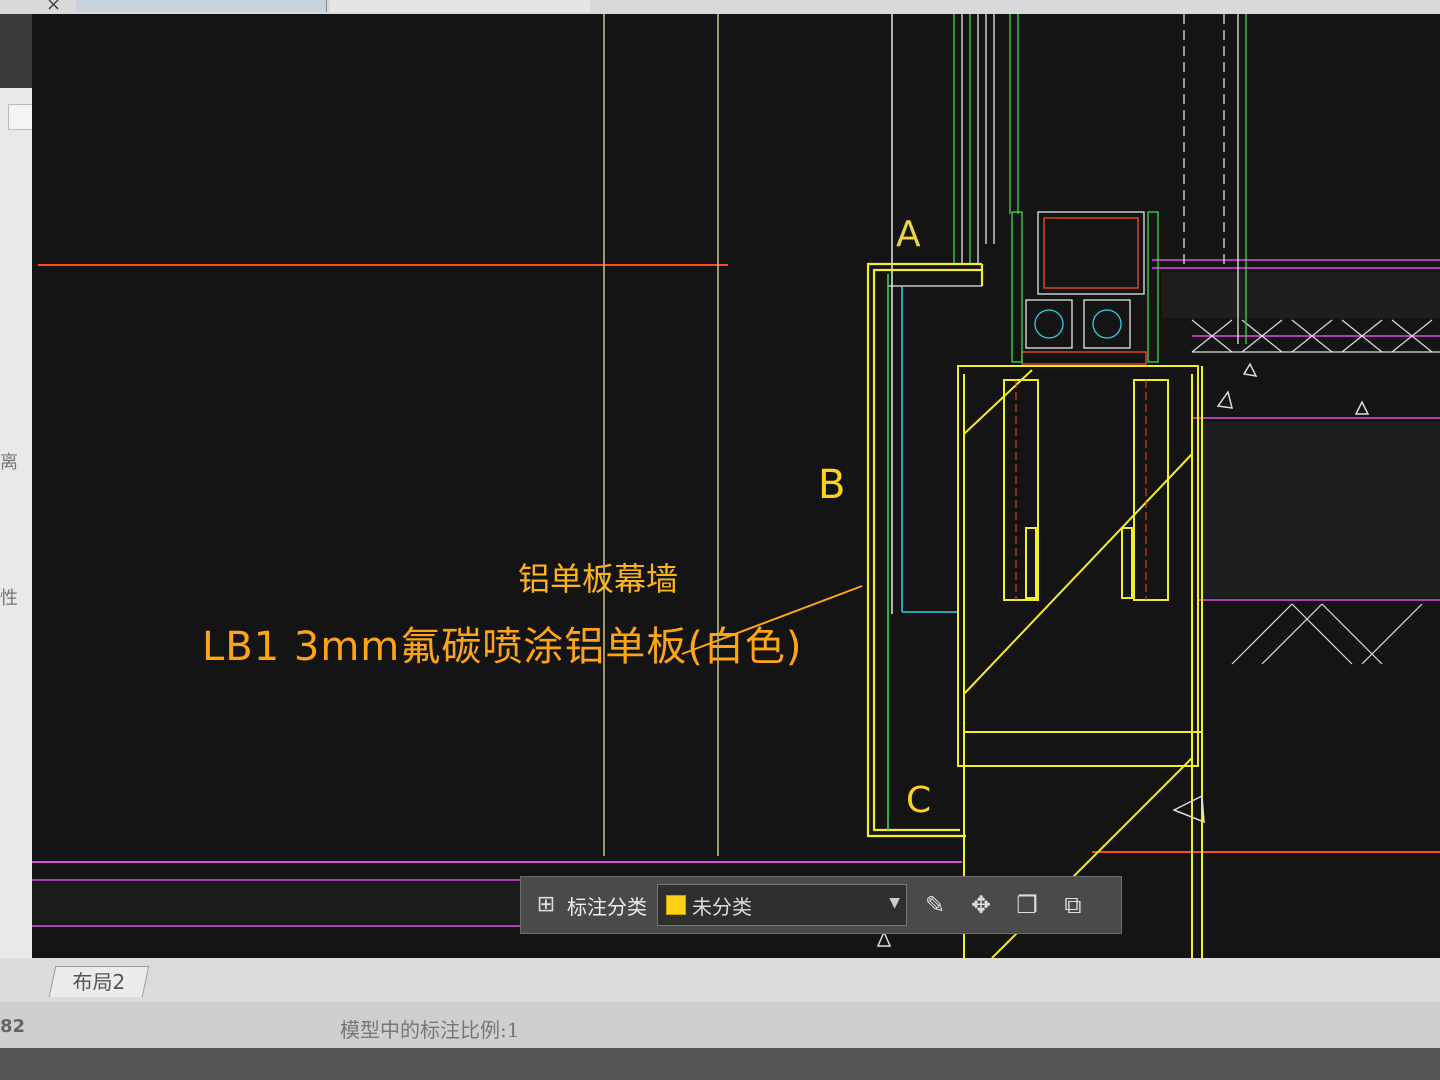  I want to click on coordinate-readout: 82, so click(13, 1026).